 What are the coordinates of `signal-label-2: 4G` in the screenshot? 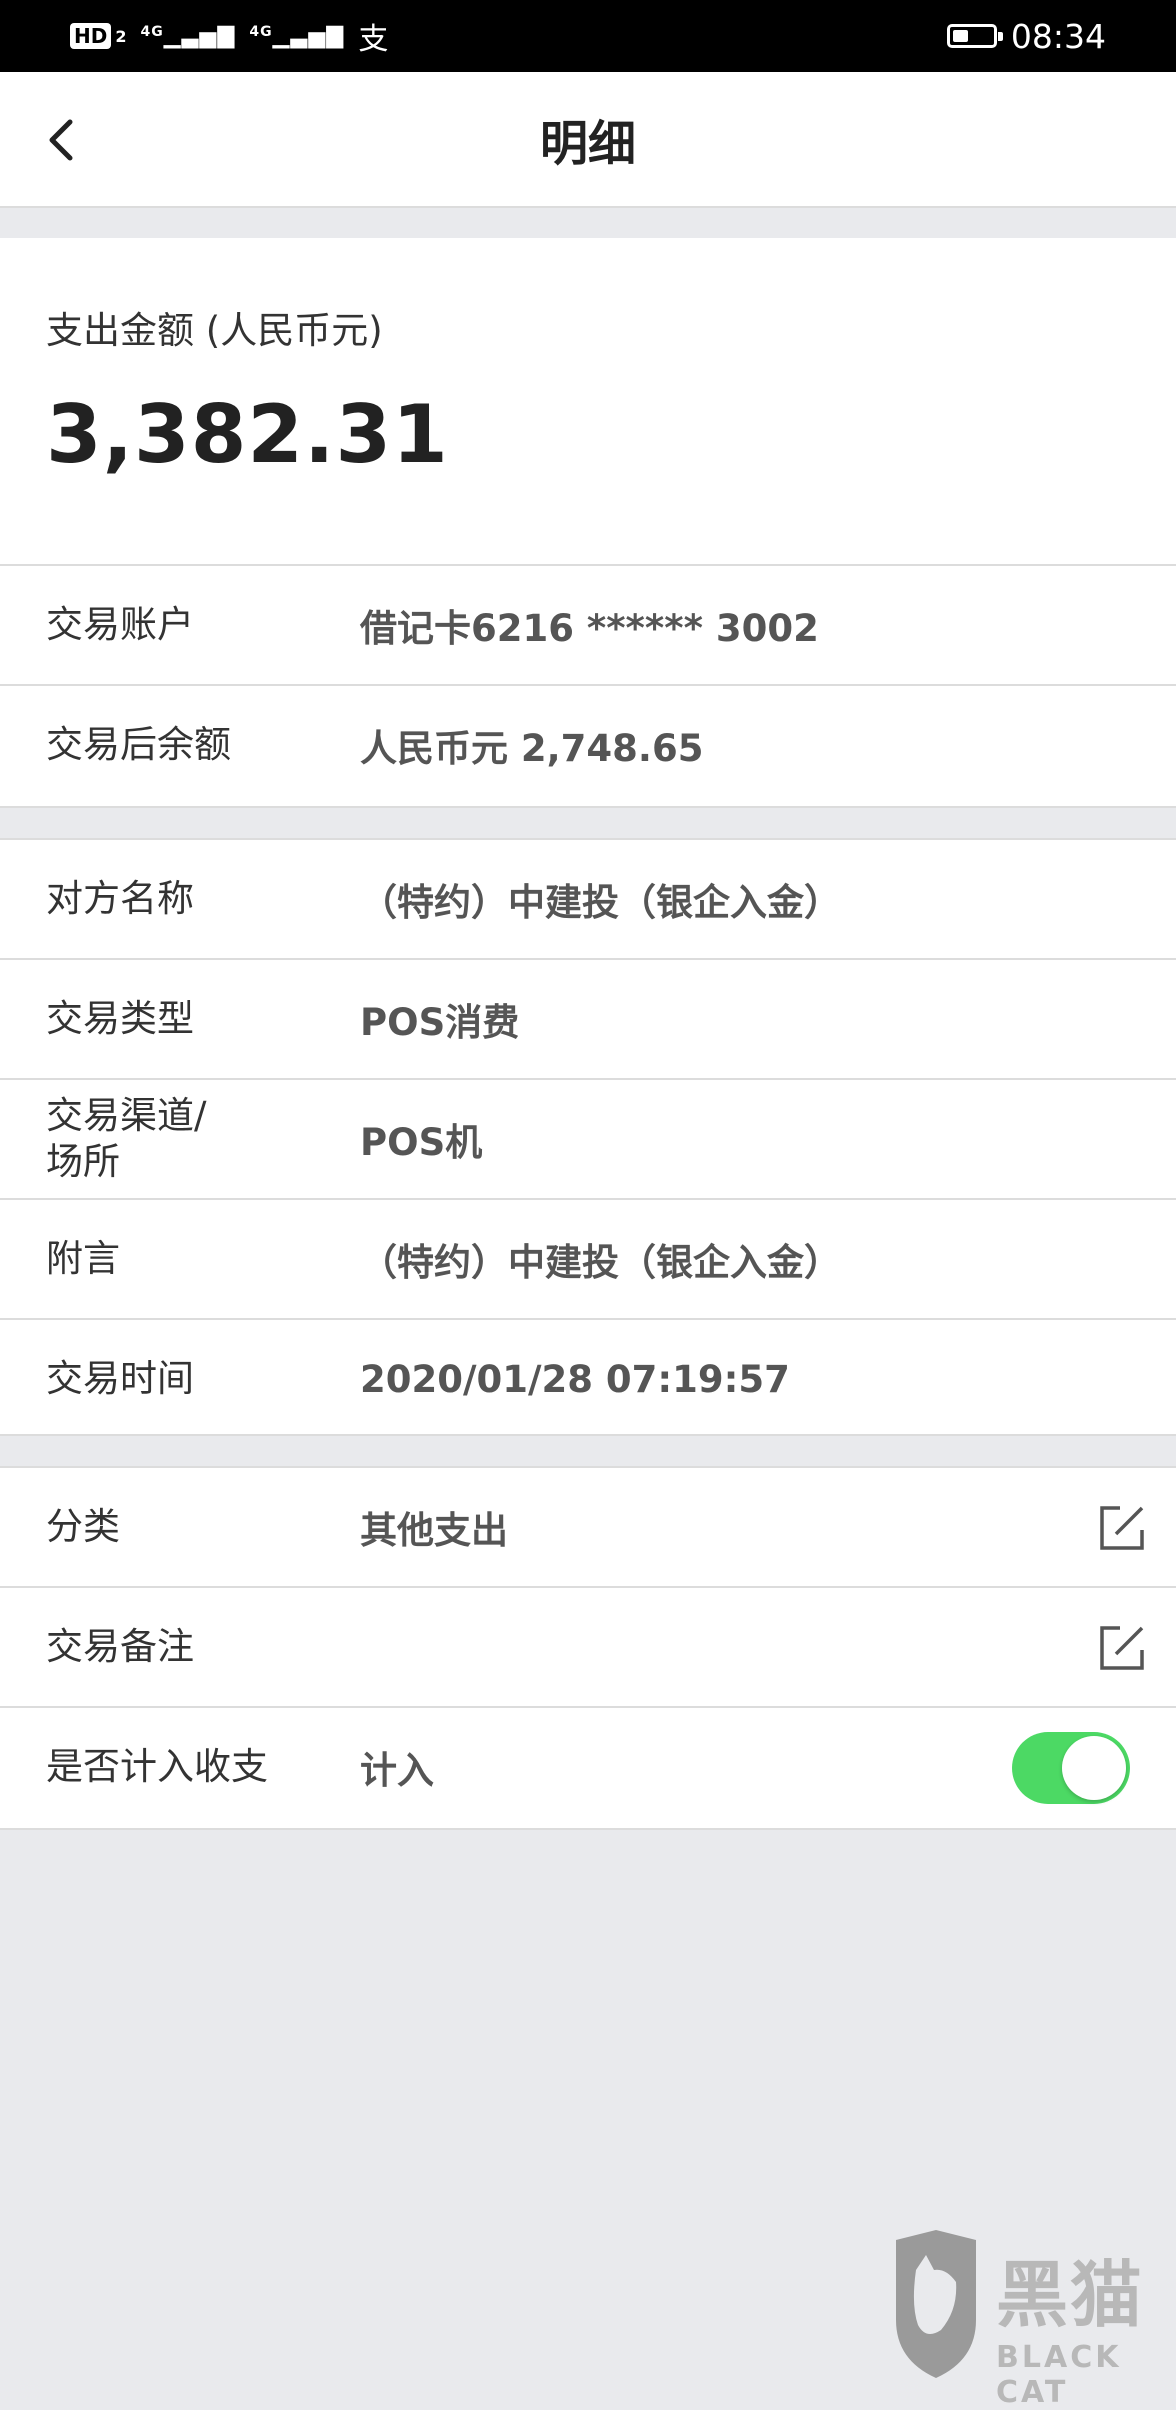 It's located at (260, 32).